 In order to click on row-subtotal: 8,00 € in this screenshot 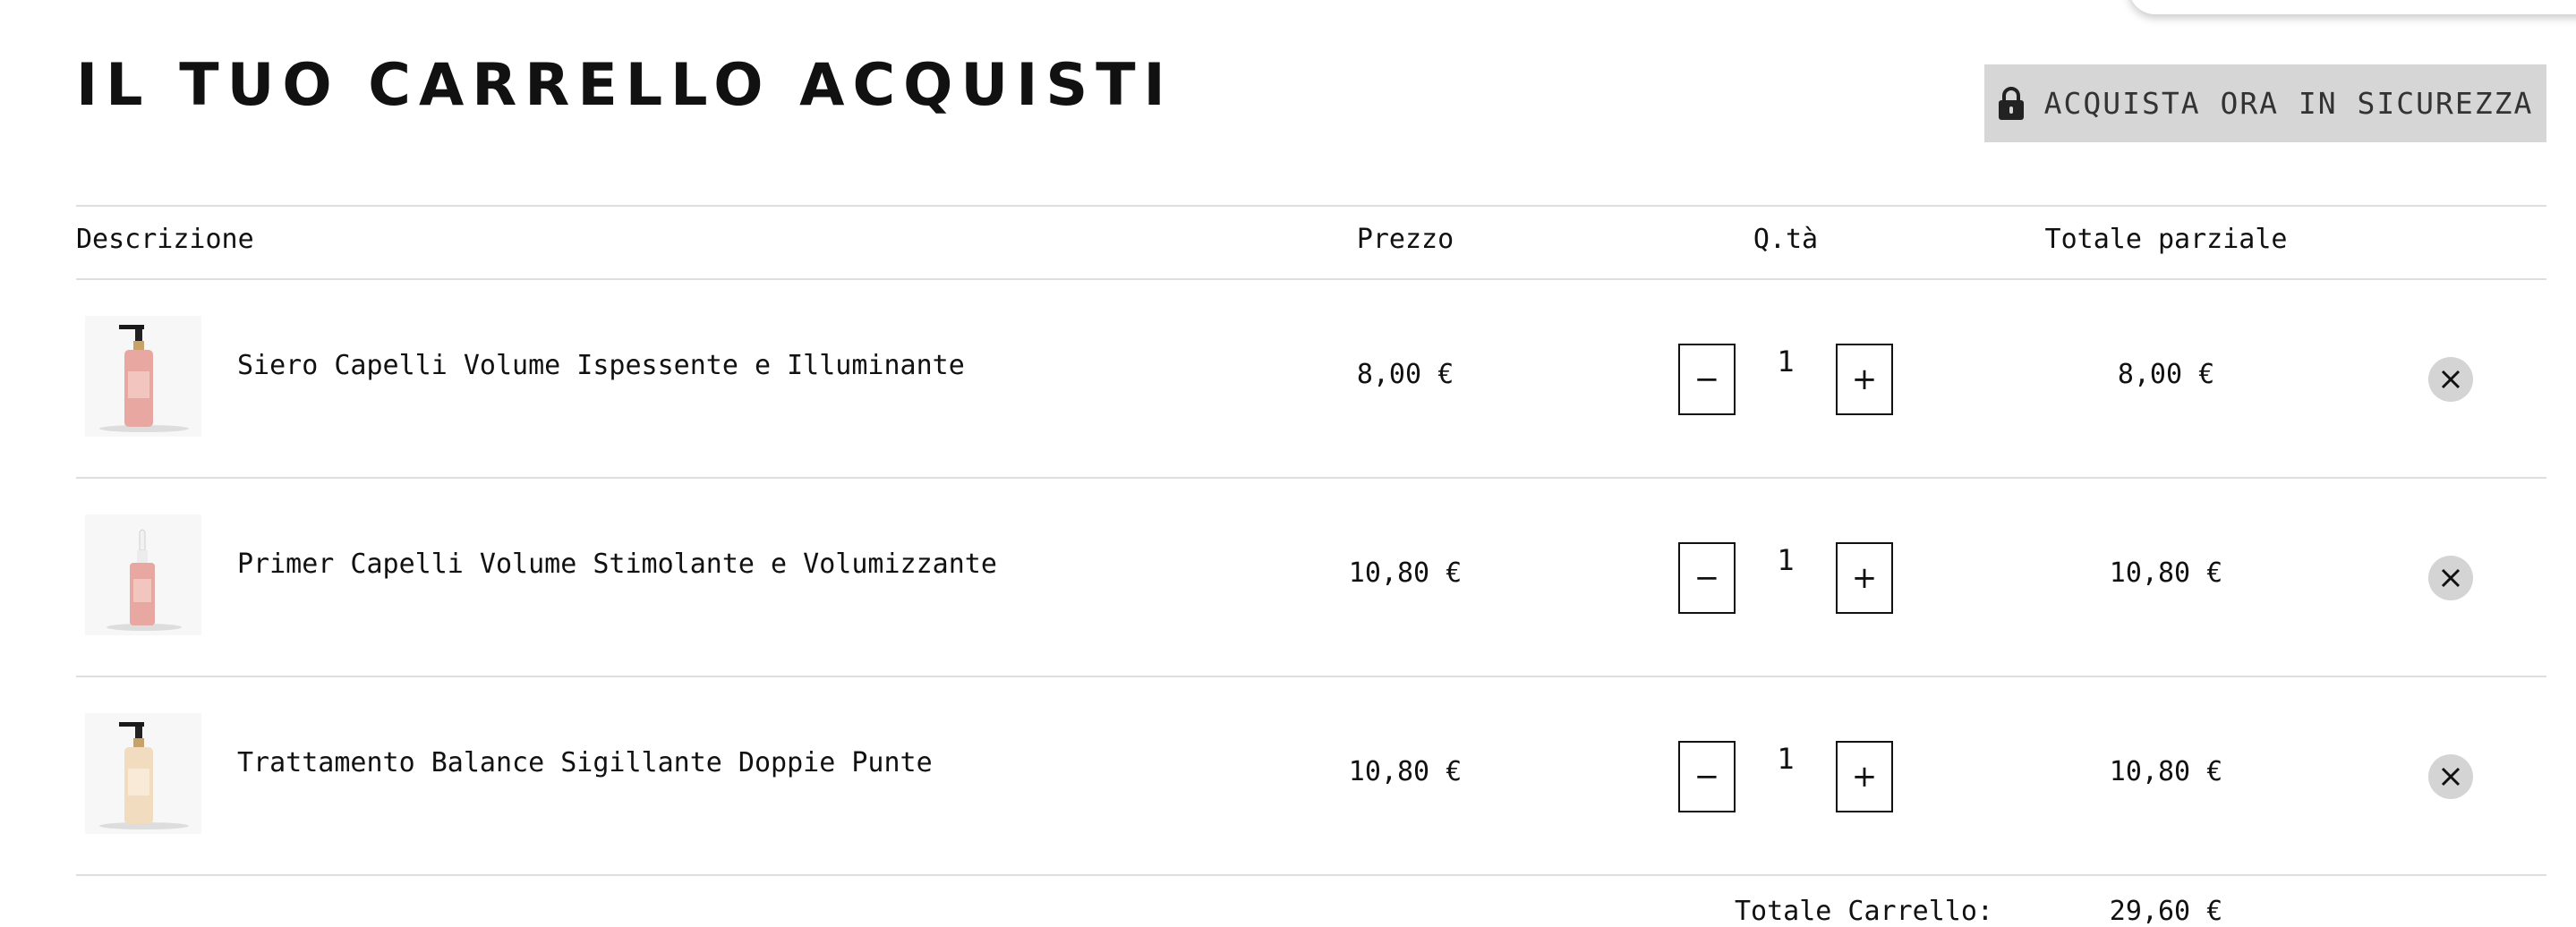, I will do `click(2166, 374)`.